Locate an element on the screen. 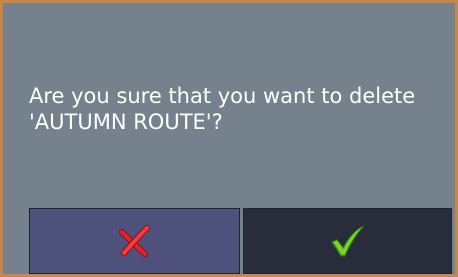 The height and width of the screenshot is (277, 458). red-x-icon is located at coordinates (135, 241).